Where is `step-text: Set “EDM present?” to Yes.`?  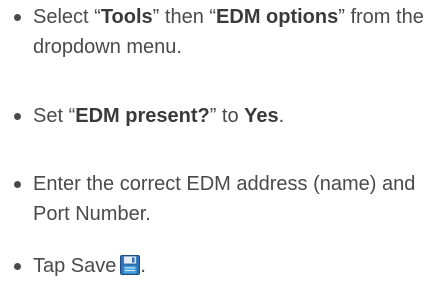
step-text: Set “EDM present?” to Yes. is located at coordinates (159, 116).